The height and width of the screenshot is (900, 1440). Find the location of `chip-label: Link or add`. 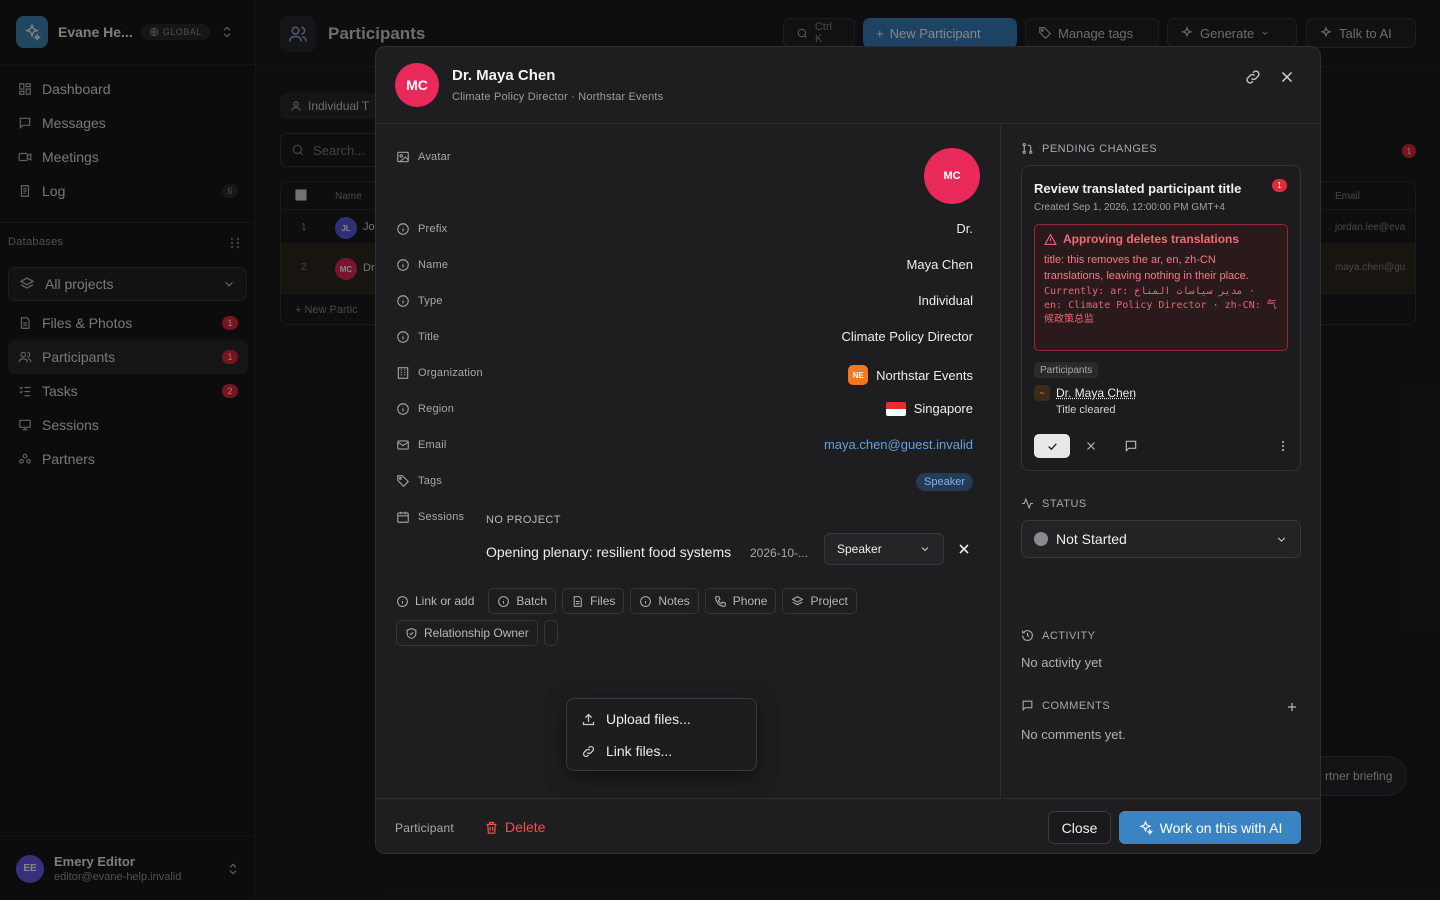

chip-label: Link or add is located at coordinates (445, 601).